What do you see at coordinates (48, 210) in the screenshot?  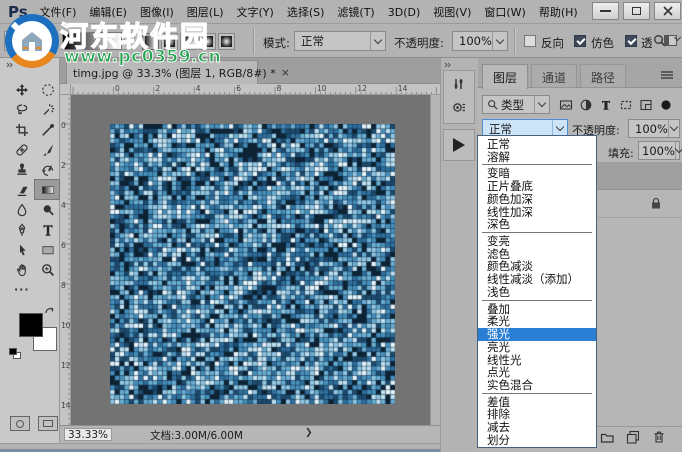 I see `dodge-tool` at bounding box center [48, 210].